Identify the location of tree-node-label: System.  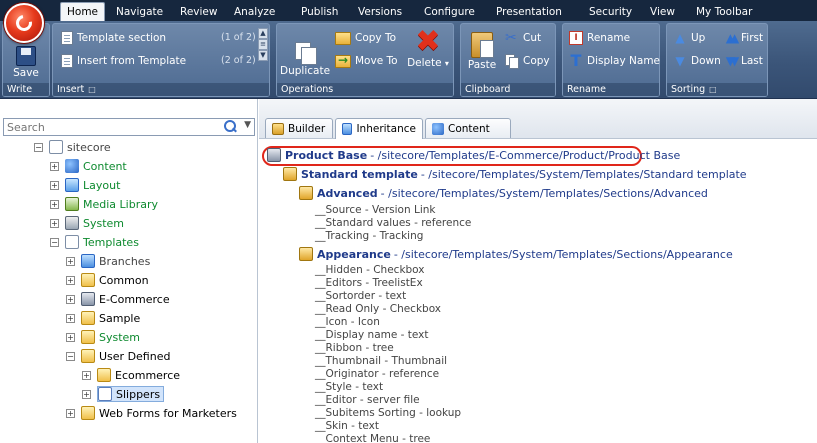
(120, 337).